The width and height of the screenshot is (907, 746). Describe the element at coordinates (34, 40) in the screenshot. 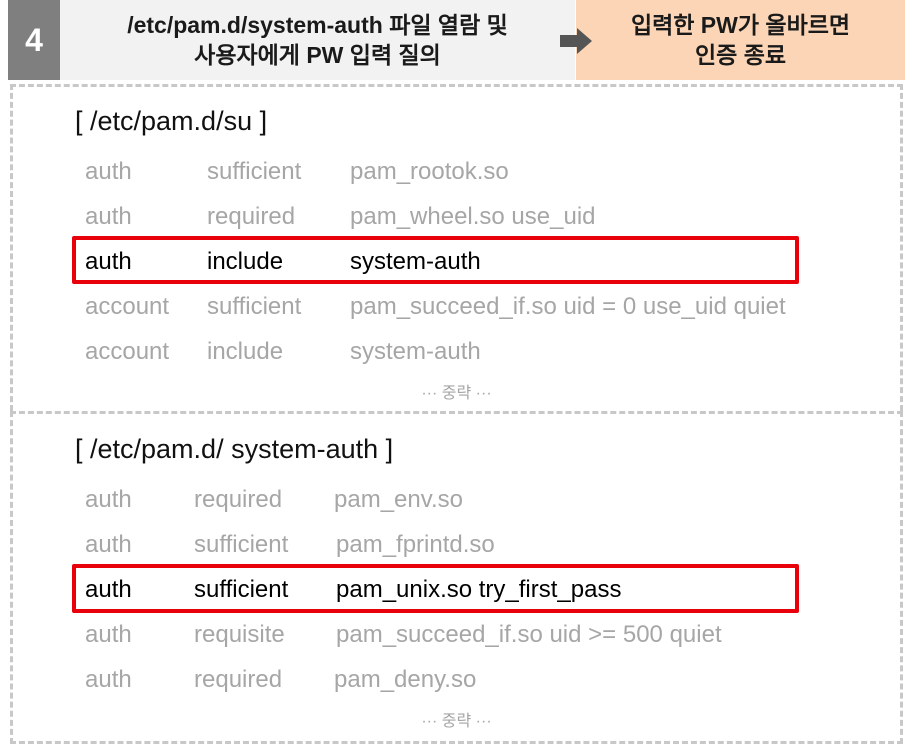

I see `step-number: 4` at that location.